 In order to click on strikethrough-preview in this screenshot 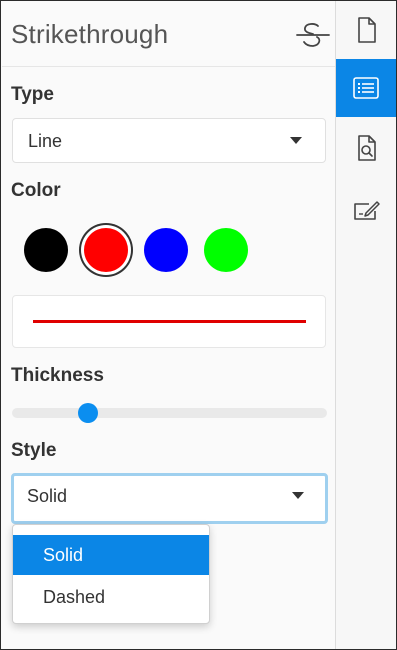, I will do `click(169, 321)`.